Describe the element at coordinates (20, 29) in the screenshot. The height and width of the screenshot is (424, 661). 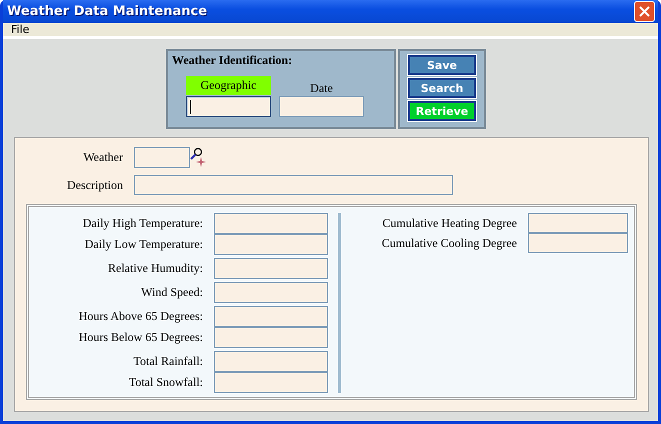
I see `menu-item: File` at that location.